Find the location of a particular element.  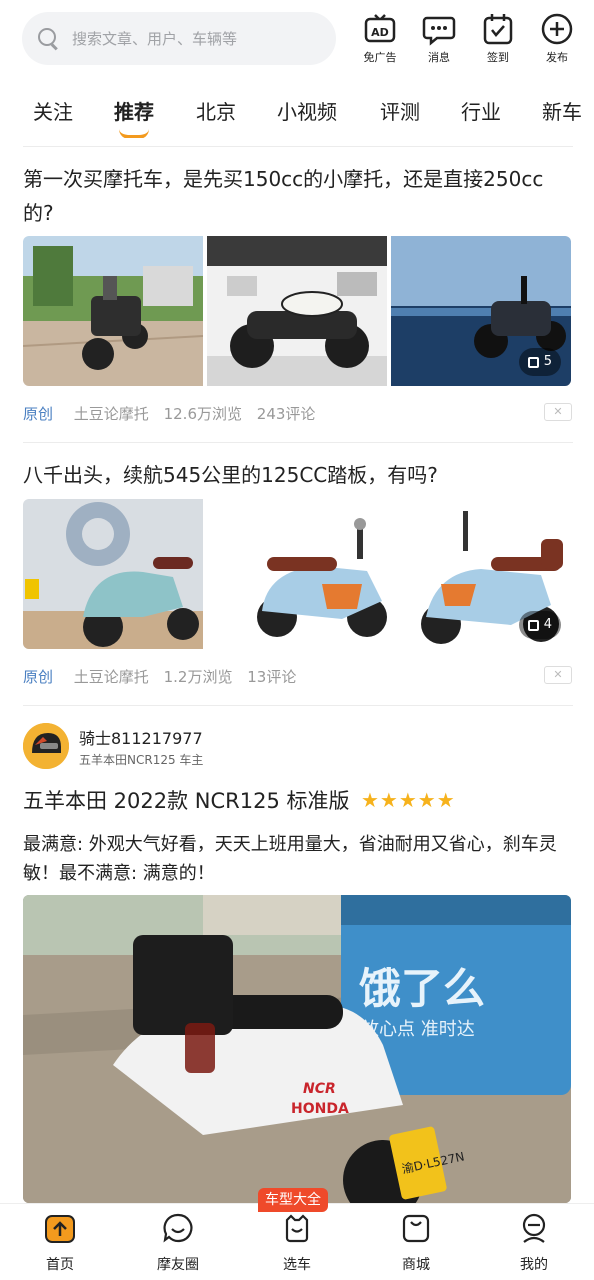

profile-icon is located at coordinates (534, 1228).